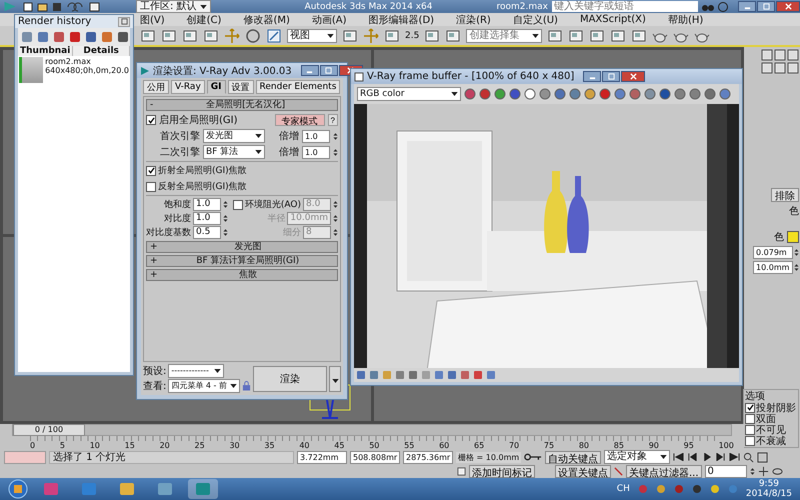 This screenshot has height=500, width=800. What do you see at coordinates (152, 19) in the screenshot?
I see `menu-item: 图(V)` at bounding box center [152, 19].